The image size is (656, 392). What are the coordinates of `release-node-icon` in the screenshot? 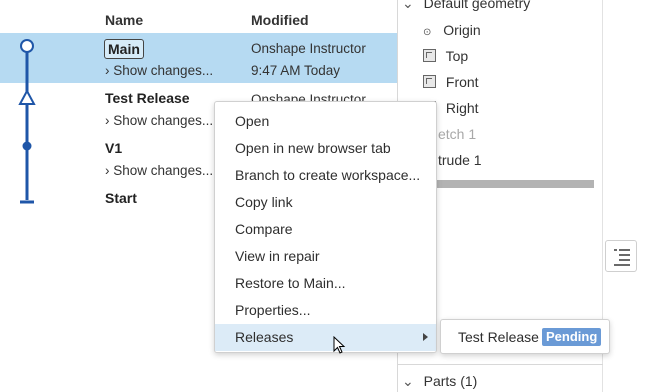 It's located at (27, 96).